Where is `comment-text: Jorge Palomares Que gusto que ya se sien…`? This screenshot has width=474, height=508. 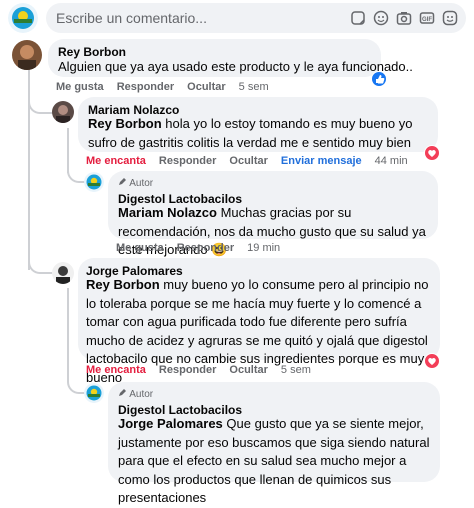
comment-text: Jorge Palomares Que gusto que ya se sien… is located at coordinates (277, 461).